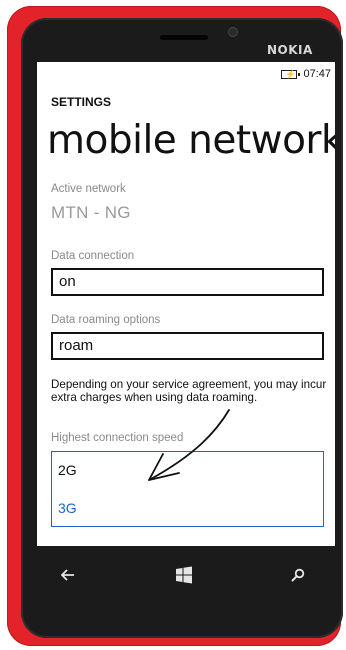 This screenshot has width=346, height=650. Describe the element at coordinates (187, 346) in the screenshot. I see `data-roaming-picker: roam` at that location.